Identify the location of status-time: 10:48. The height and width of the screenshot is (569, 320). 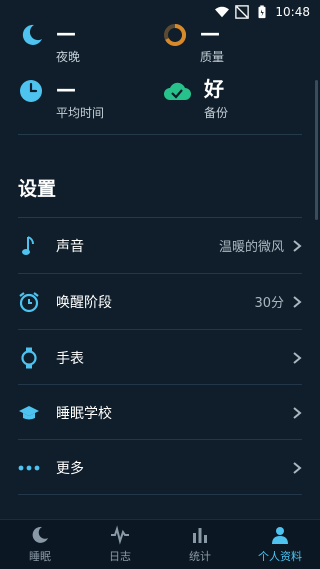
(292, 12).